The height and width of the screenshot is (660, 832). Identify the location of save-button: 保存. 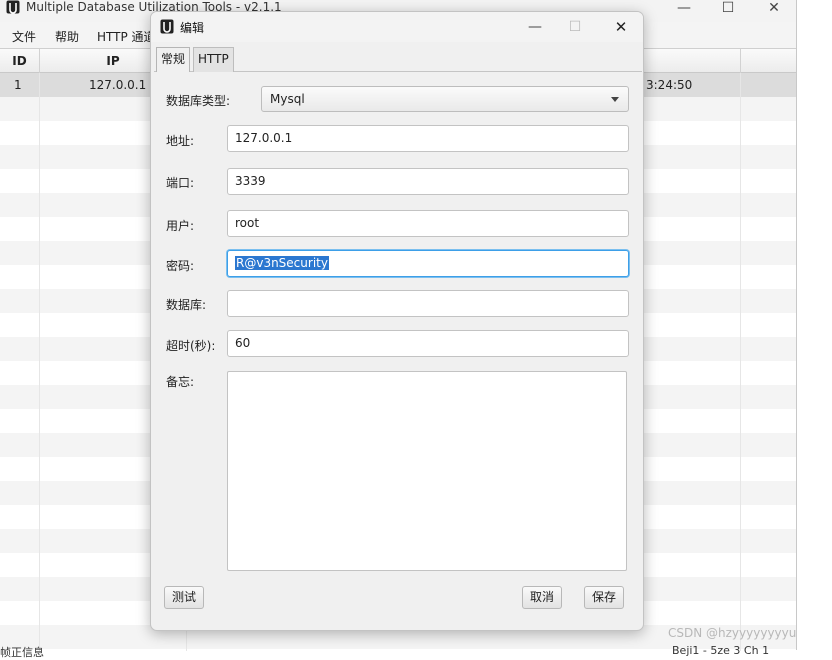
(604, 597).